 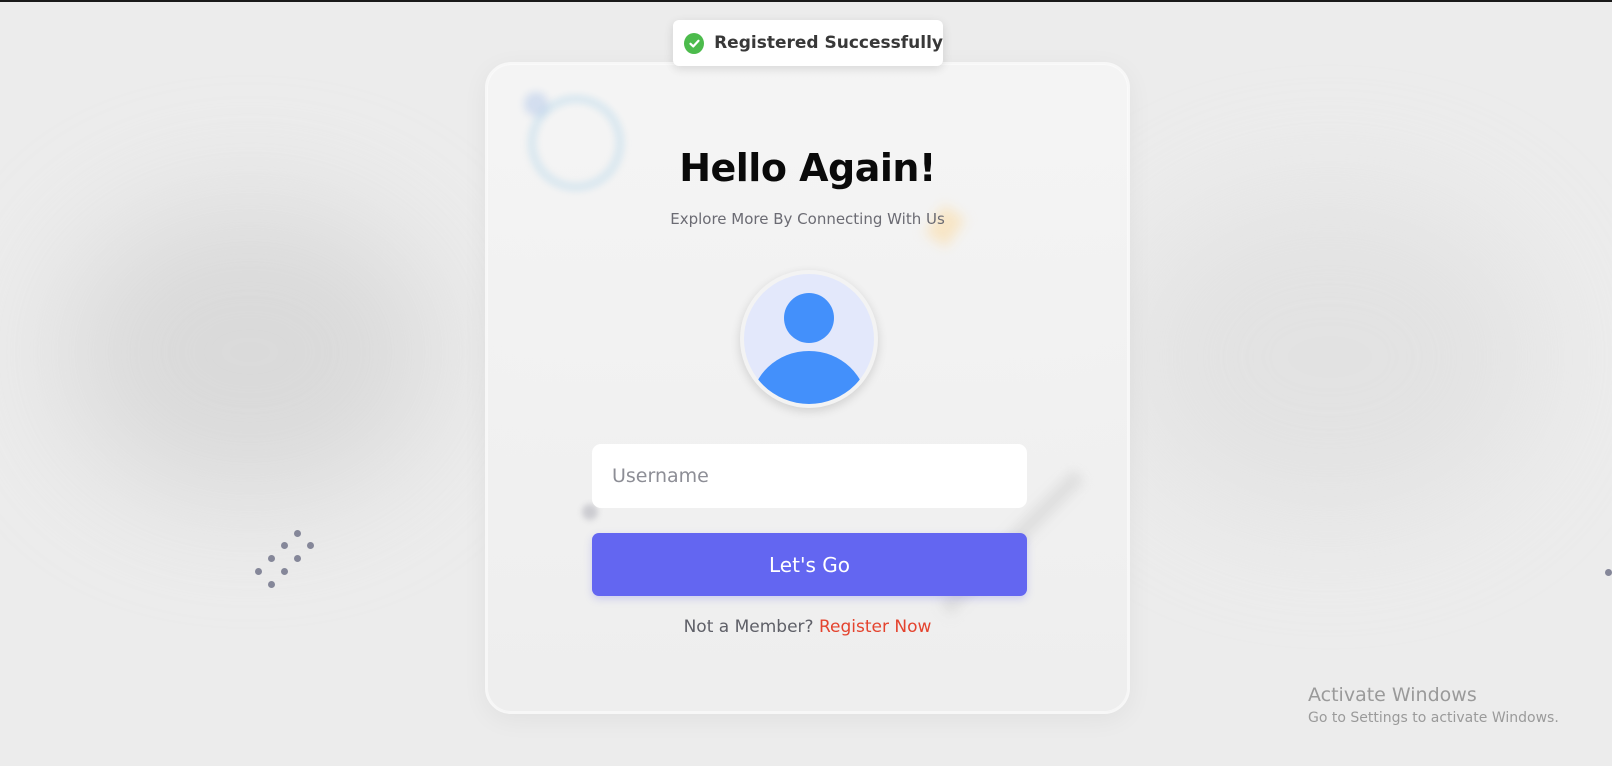 I want to click on username-field-container, so click(x=809, y=476).